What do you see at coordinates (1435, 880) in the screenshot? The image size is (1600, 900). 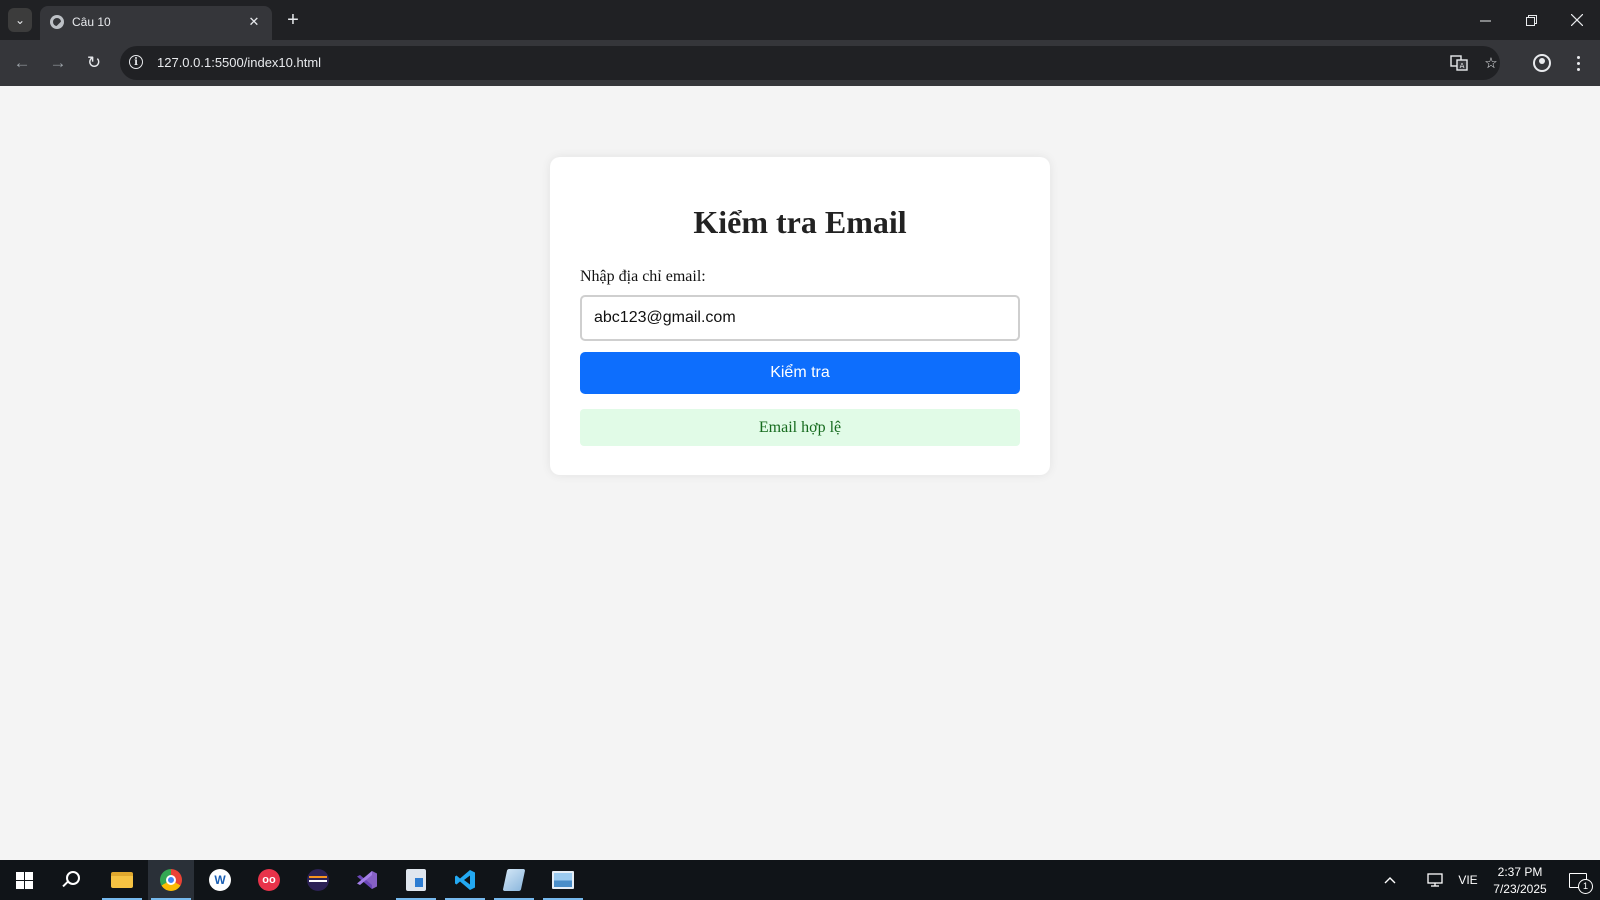 I see `network-icon` at bounding box center [1435, 880].